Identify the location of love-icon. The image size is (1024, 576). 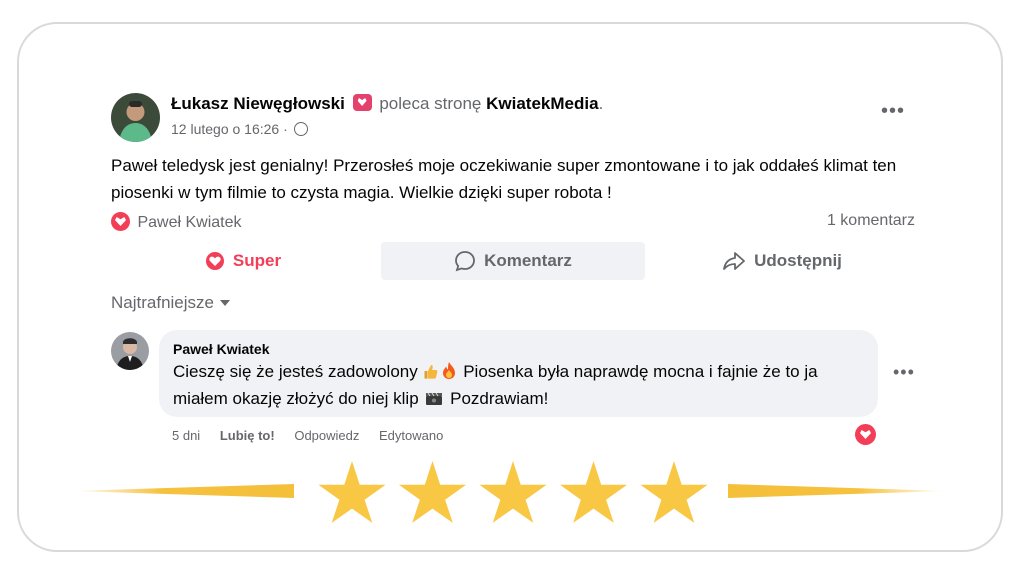
(215, 261).